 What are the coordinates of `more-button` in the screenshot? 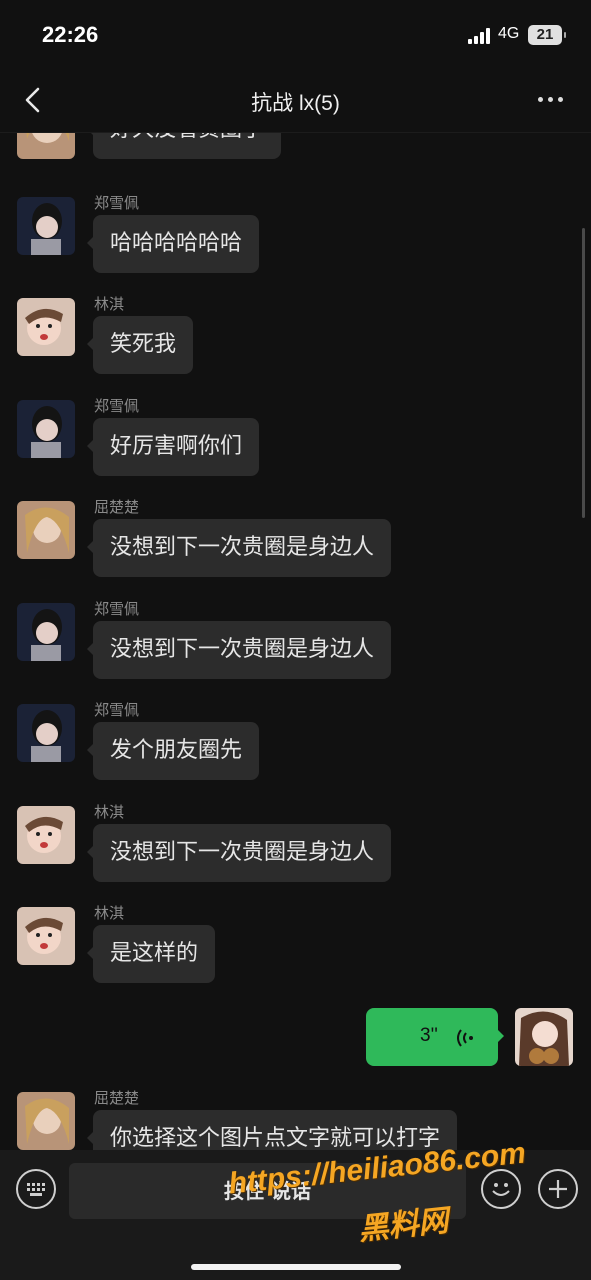 It's located at (551, 101).